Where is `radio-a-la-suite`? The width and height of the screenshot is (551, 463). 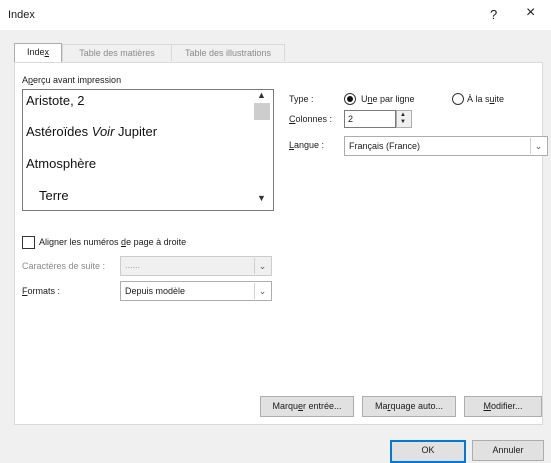 radio-a-la-suite is located at coordinates (458, 99).